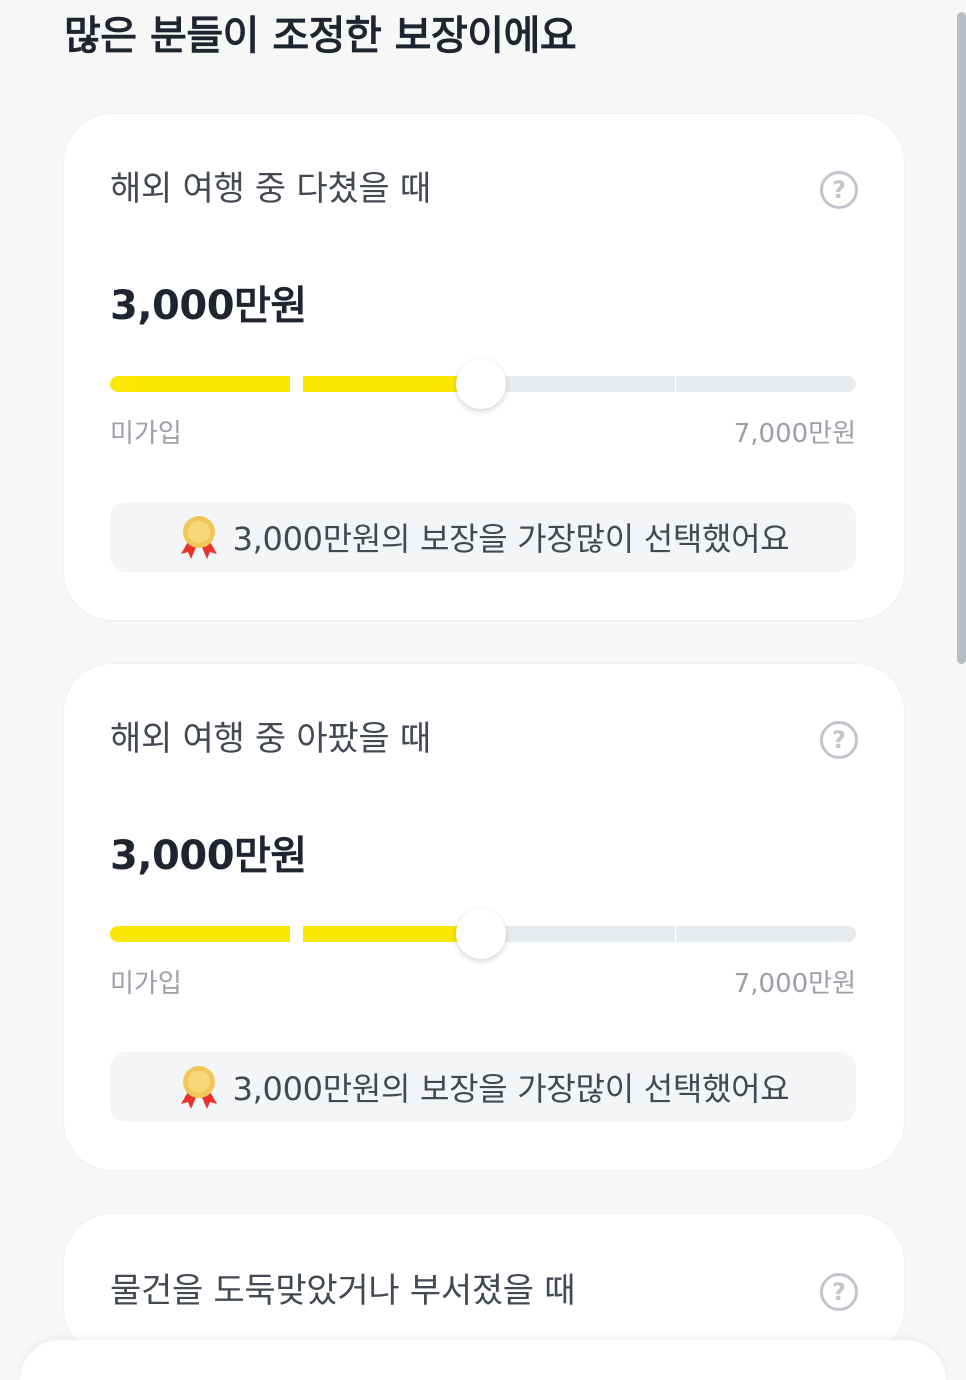  Describe the element at coordinates (343, 1291) in the screenshot. I see `coverage-title: 물건을 도둑맞았거나 부서졌을 때` at that location.